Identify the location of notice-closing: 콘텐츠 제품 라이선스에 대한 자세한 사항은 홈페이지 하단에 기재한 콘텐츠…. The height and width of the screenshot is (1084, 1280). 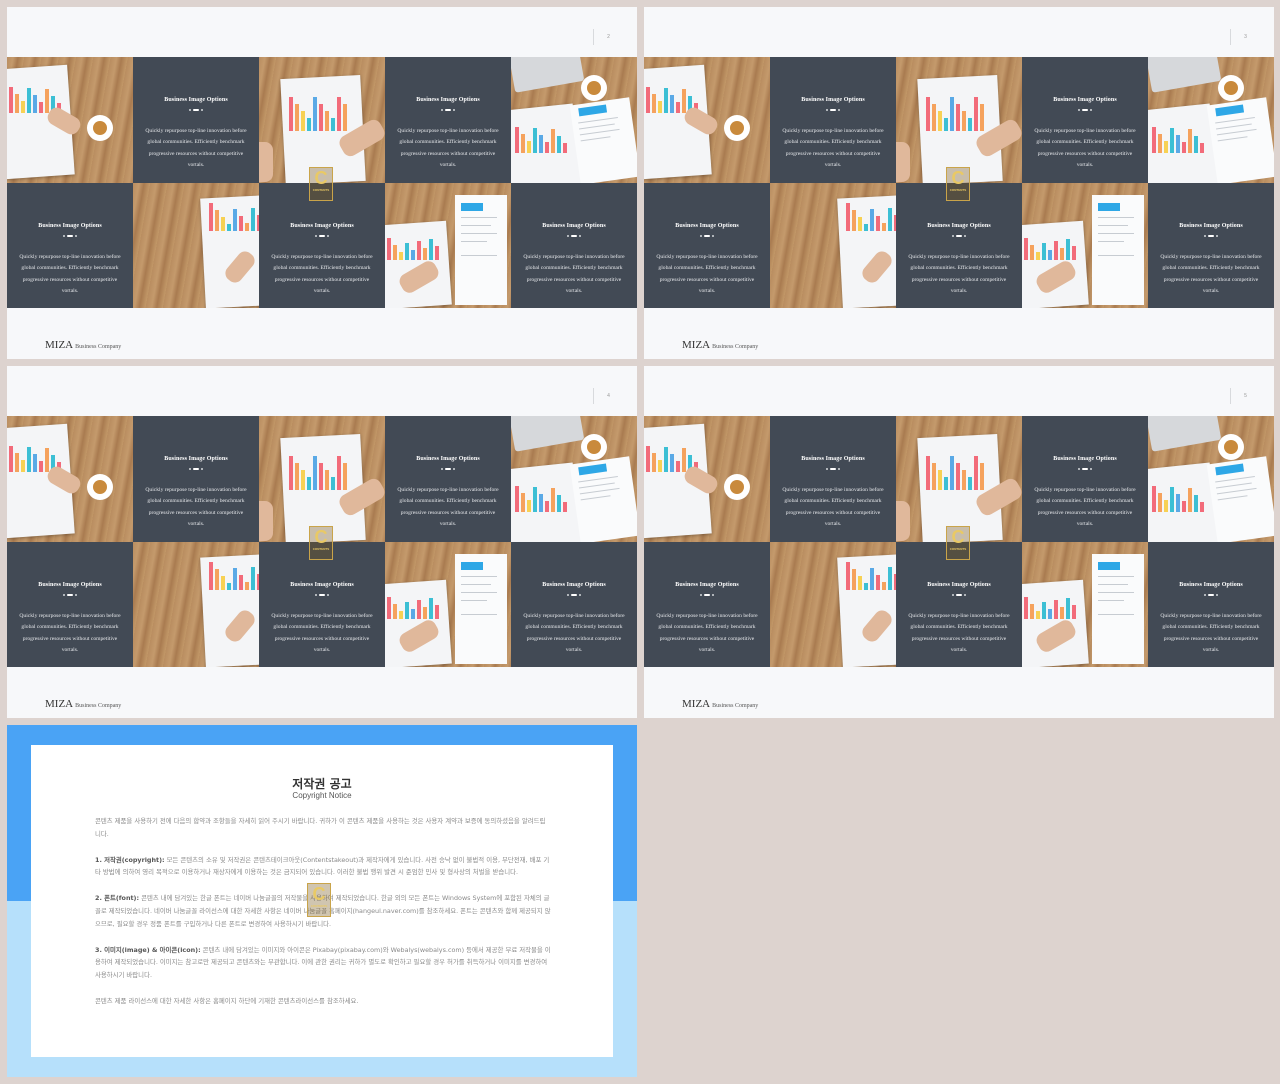
(227, 1000).